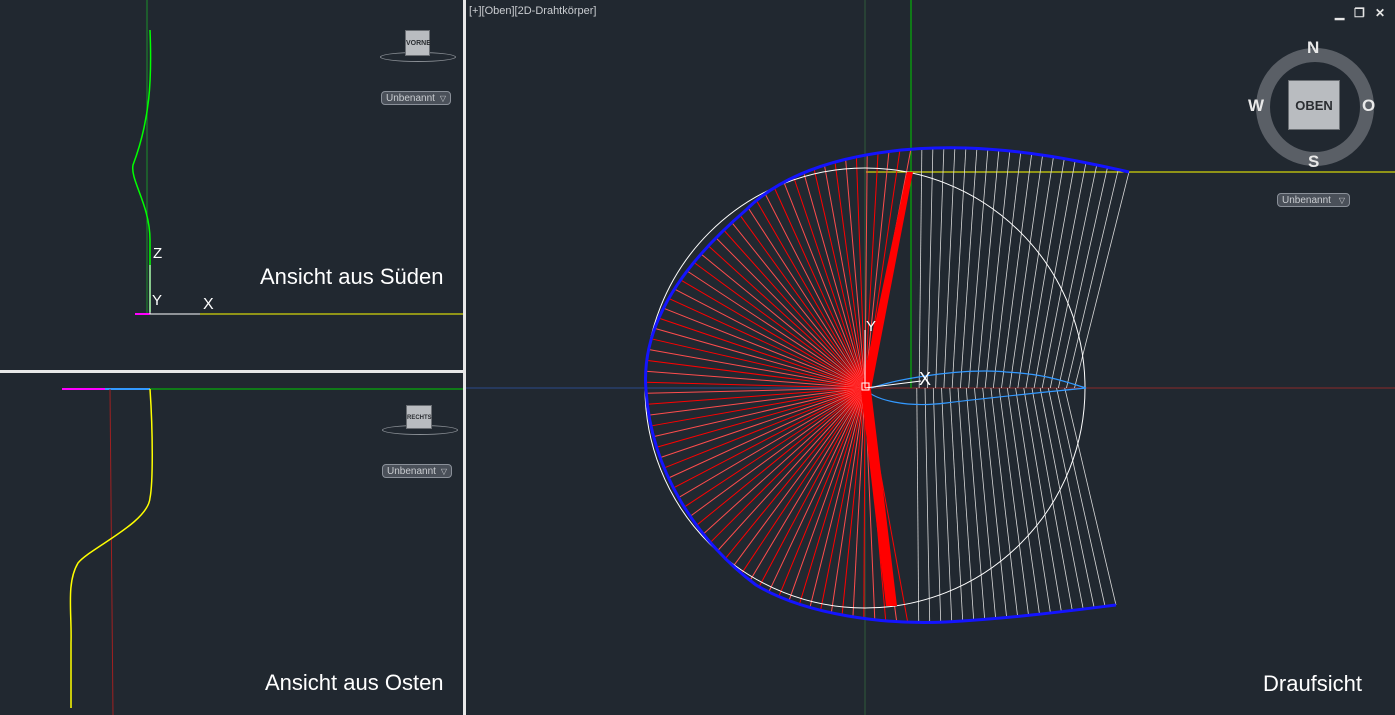  Describe the element at coordinates (208, 304) in the screenshot. I see `ucs-x-label: X` at that location.